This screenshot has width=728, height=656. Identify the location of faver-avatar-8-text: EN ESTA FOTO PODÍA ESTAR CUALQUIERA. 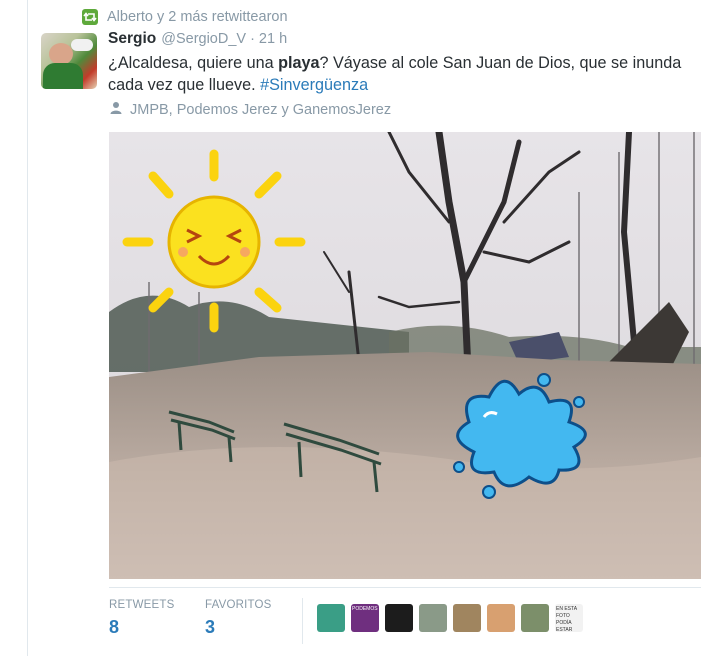
(566, 619).